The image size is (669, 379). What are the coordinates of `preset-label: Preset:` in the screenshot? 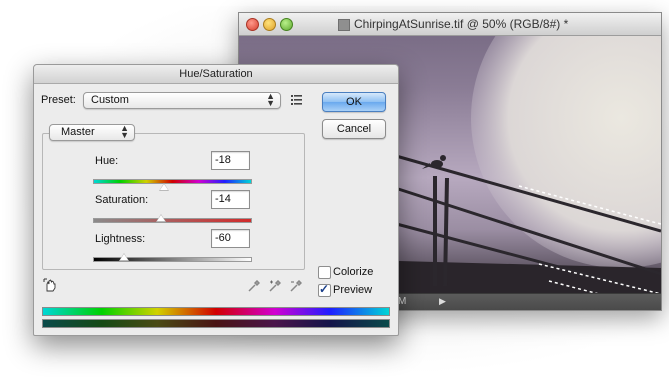 It's located at (58, 100).